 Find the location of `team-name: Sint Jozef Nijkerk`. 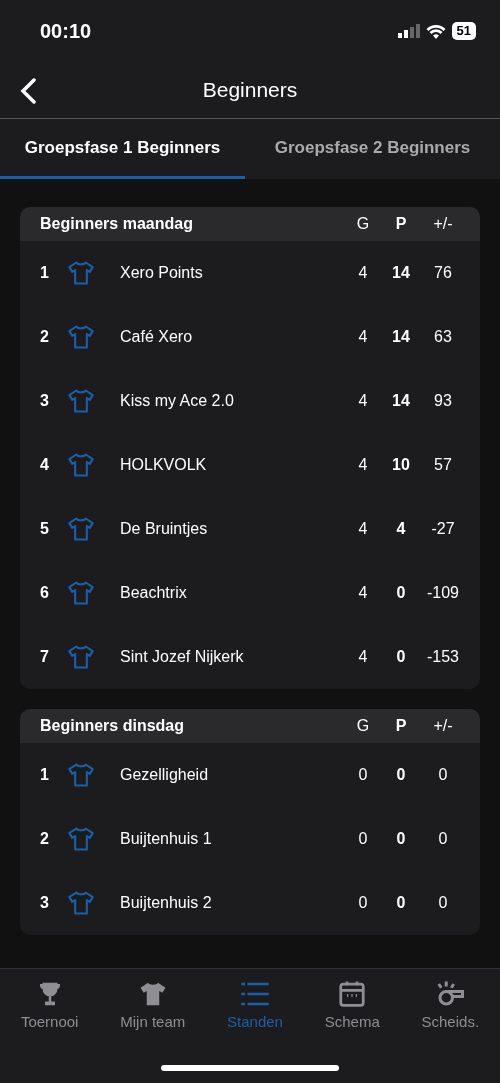

team-name: Sint Jozef Nijkerk is located at coordinates (182, 657).